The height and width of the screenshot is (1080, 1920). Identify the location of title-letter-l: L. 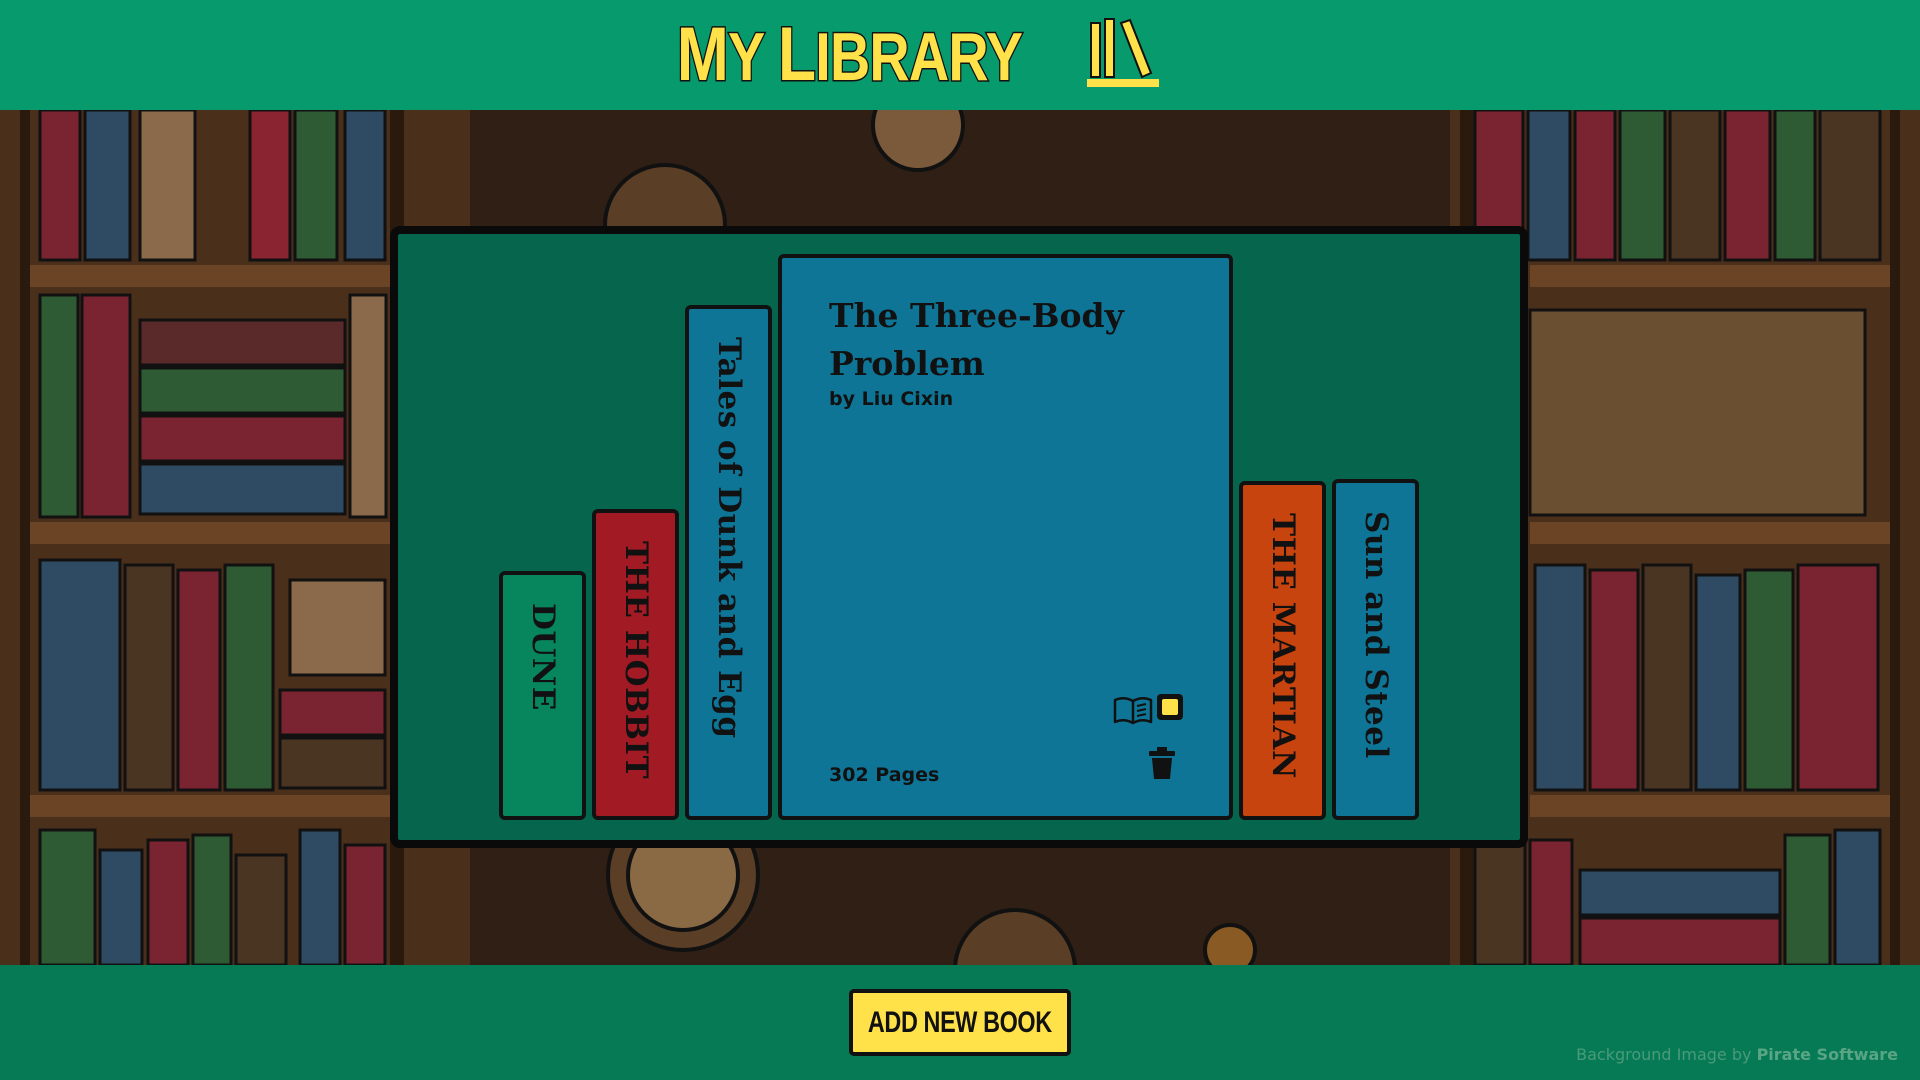
(796, 54).